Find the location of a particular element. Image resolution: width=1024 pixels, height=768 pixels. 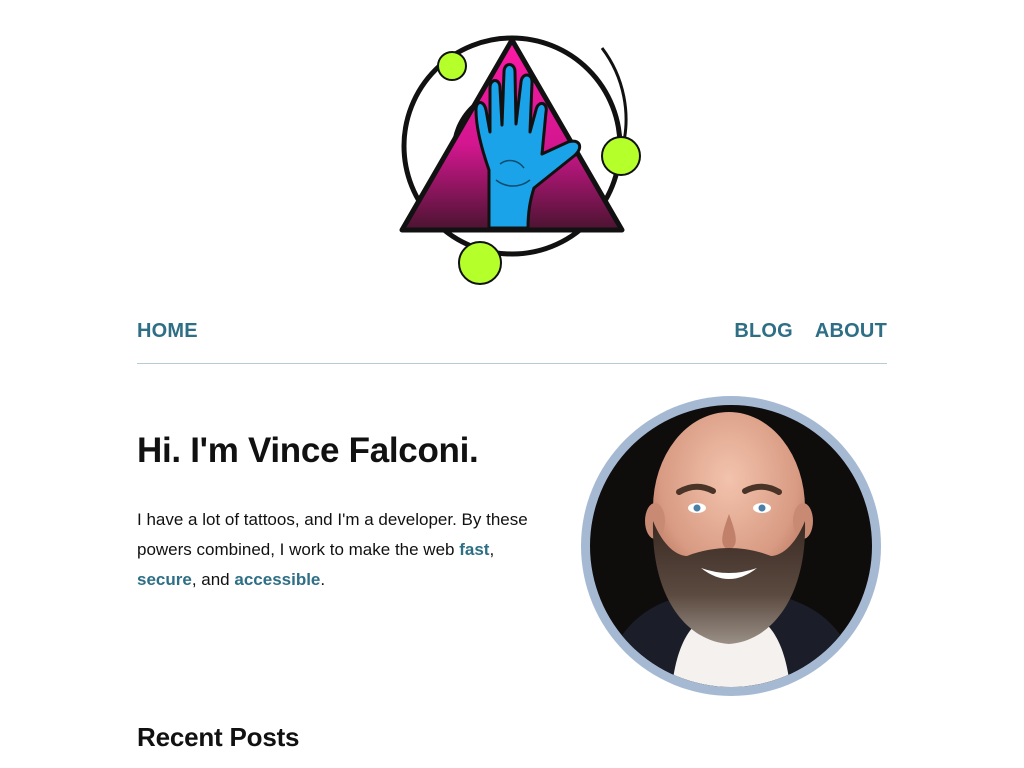

recent-posts-heading: Recent Posts is located at coordinates (218, 737).